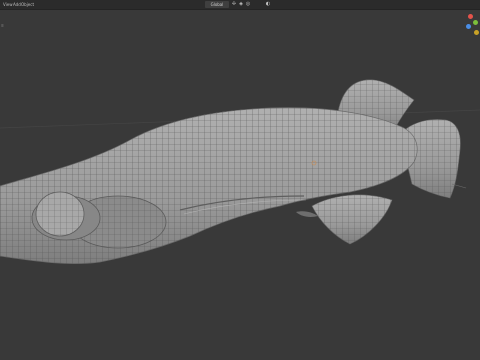 The image size is (480, 360). I want to click on cursor-icon: ✢, so click(234, 4).